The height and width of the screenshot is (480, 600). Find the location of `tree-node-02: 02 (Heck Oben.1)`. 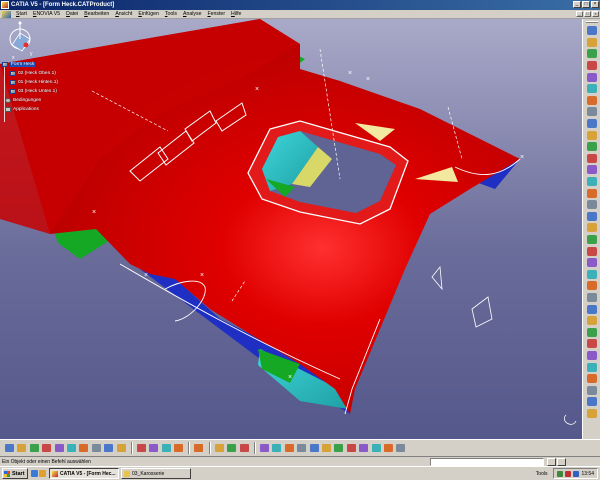

tree-node-02: 02 (Heck Oben.1) is located at coordinates (42, 73).